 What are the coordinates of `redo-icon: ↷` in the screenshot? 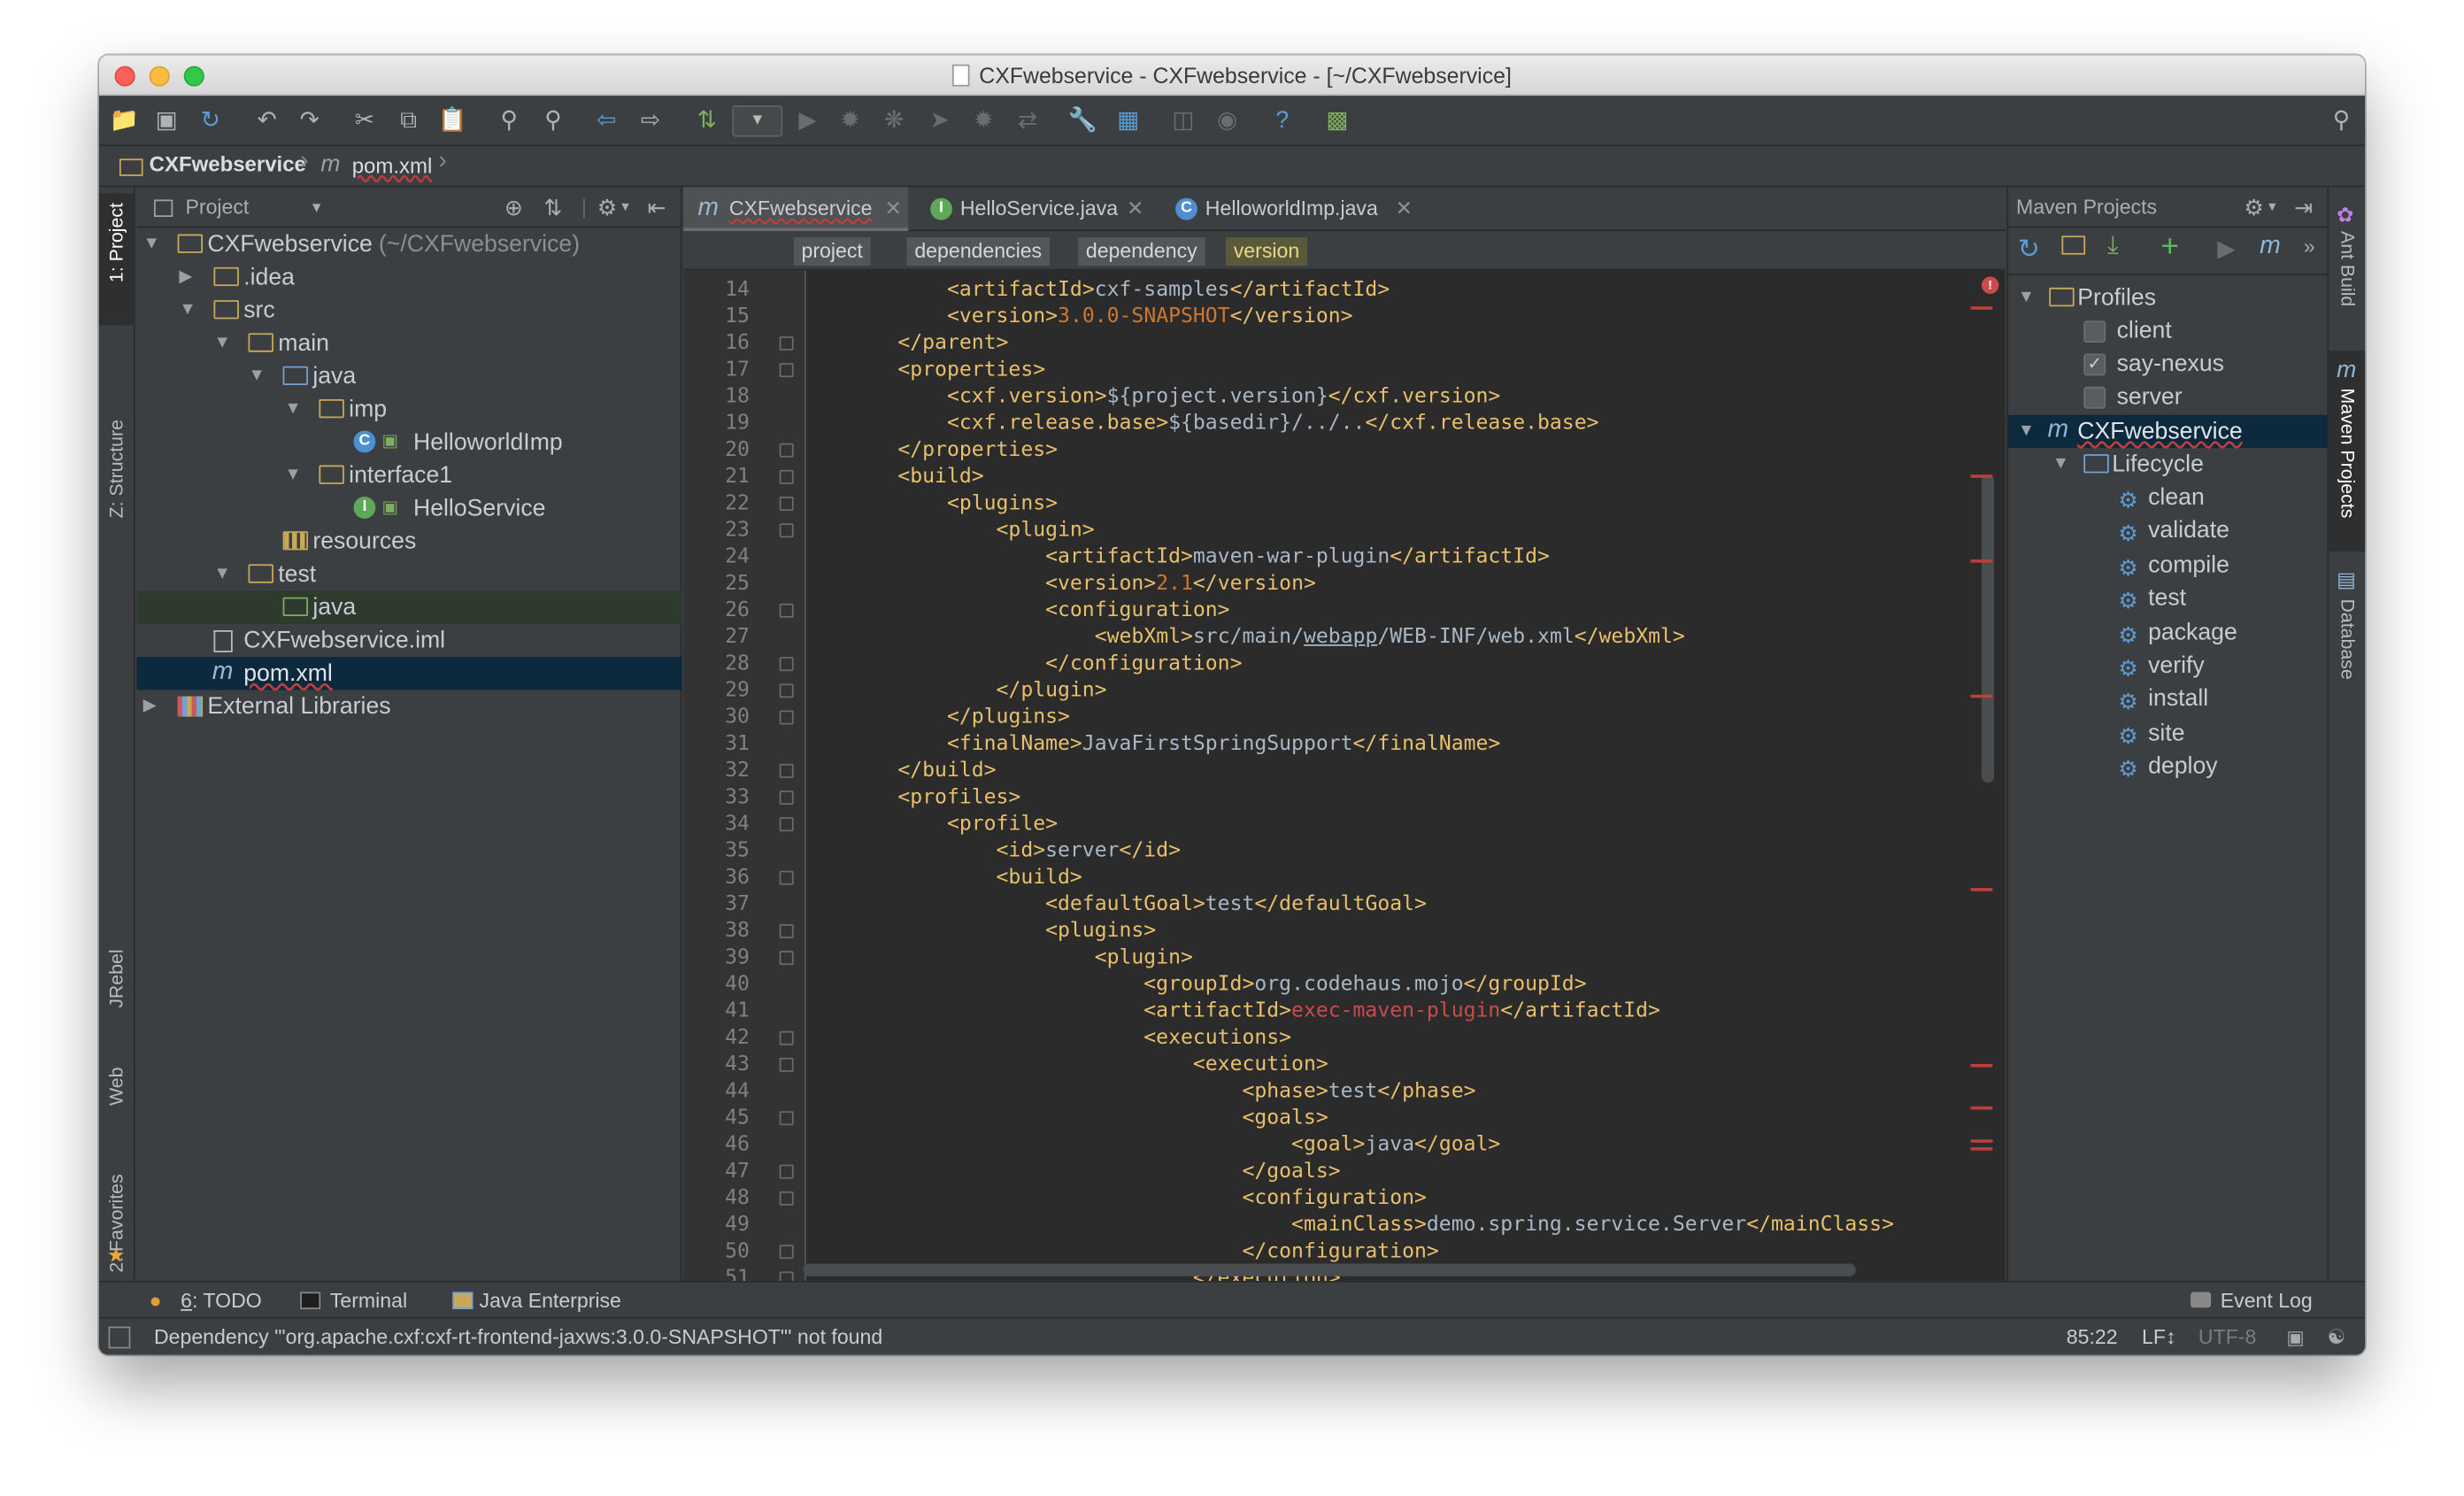 It's located at (310, 121).